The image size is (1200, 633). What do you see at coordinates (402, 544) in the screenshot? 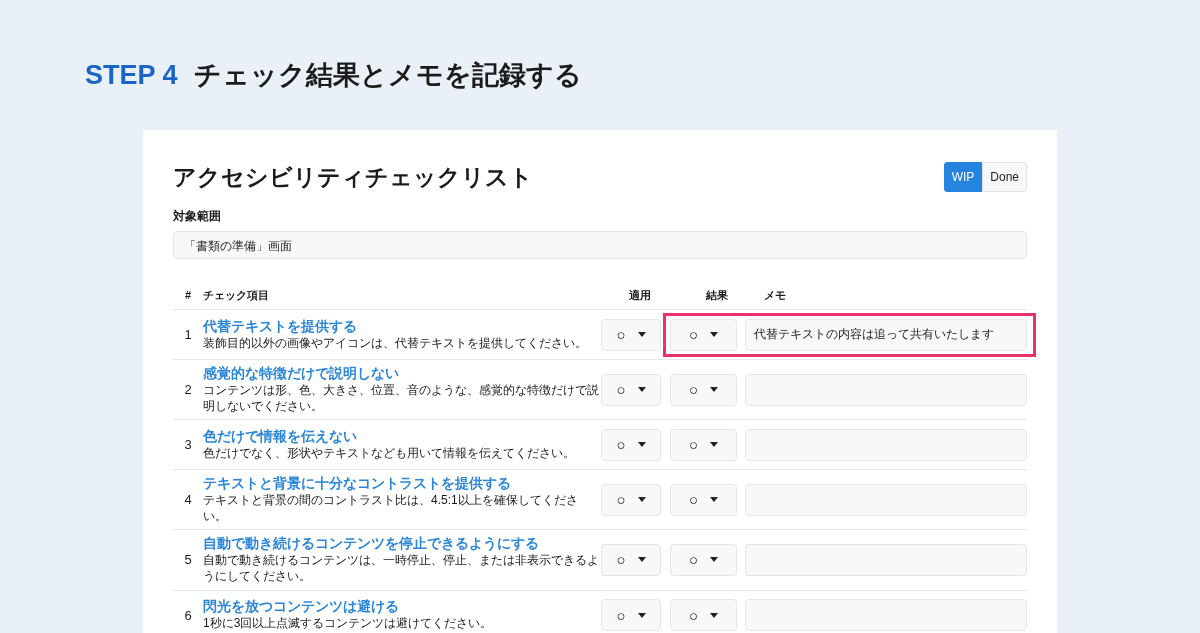
I see `check-item-link: 自動で動き続けるコンテンツを停止できるようにする` at bounding box center [402, 544].